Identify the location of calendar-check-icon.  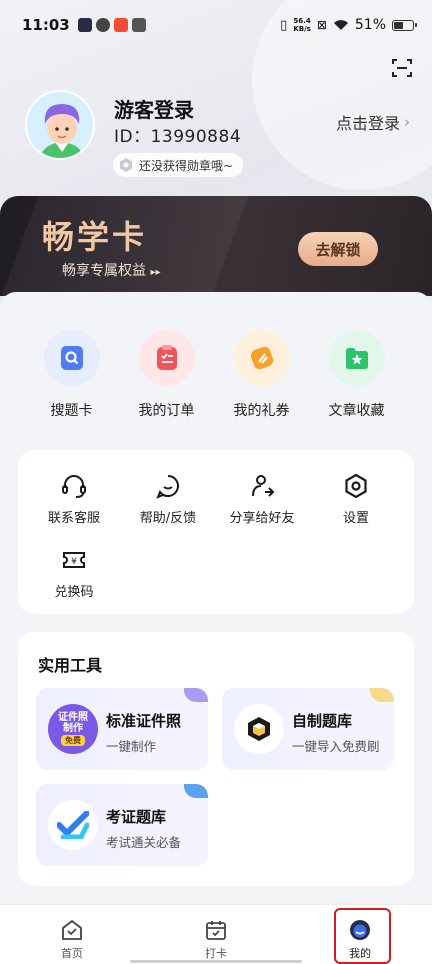
(216, 930).